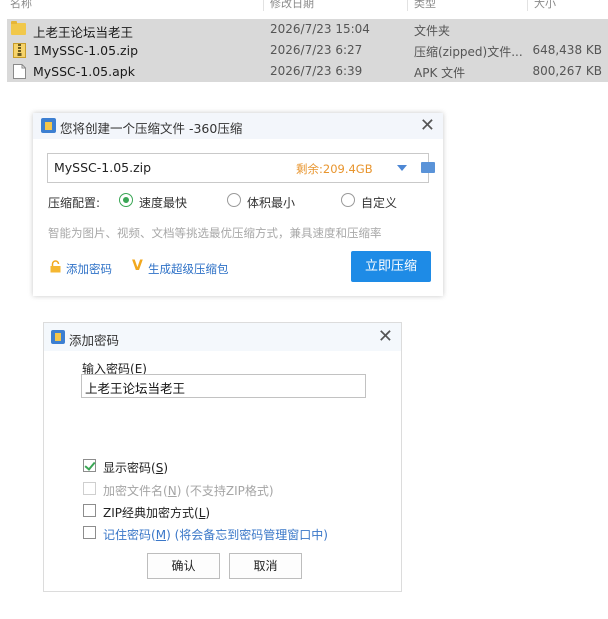  What do you see at coordinates (379, 202) in the screenshot?
I see `radio-label-custom: 自定义` at bounding box center [379, 202].